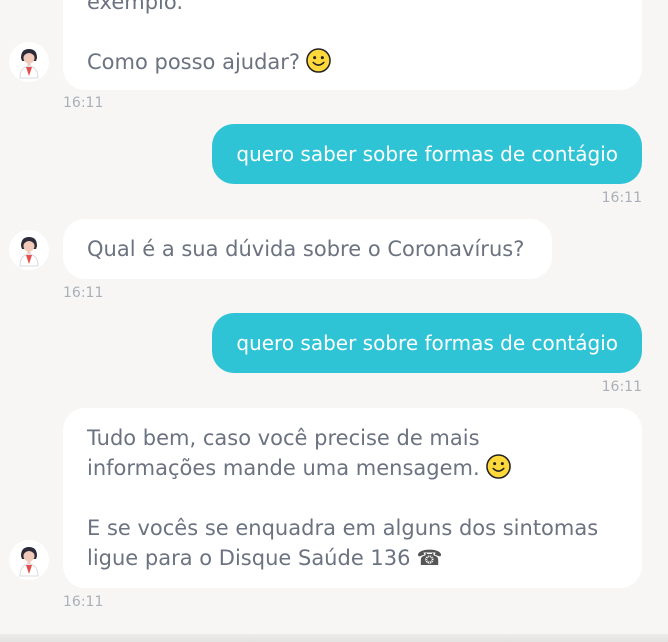  Describe the element at coordinates (194, 62) in the screenshot. I see `message-text: Como posso ajudar?` at that location.